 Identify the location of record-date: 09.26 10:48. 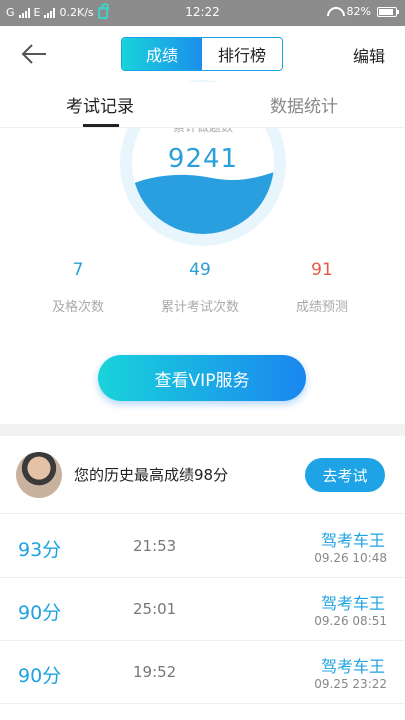
(350, 558).